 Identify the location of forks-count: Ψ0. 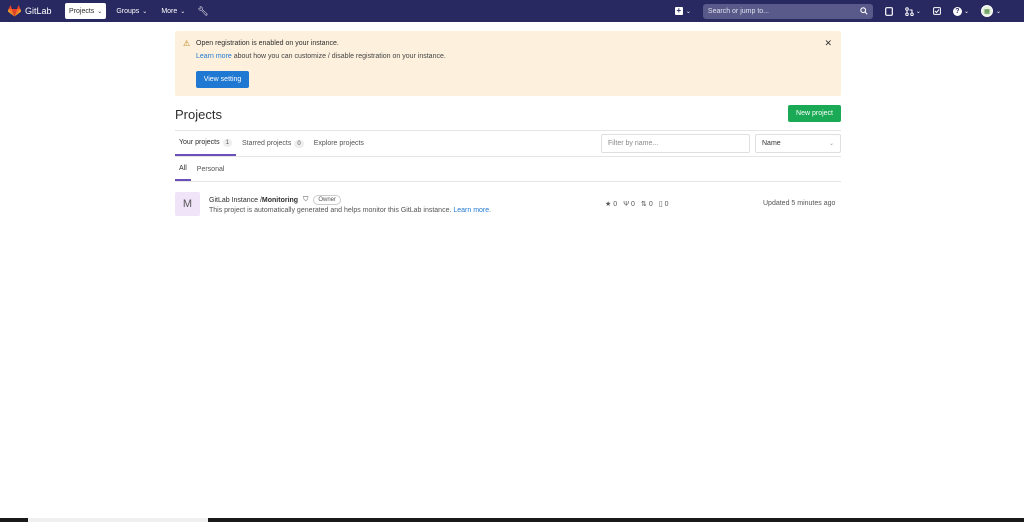
(629, 204).